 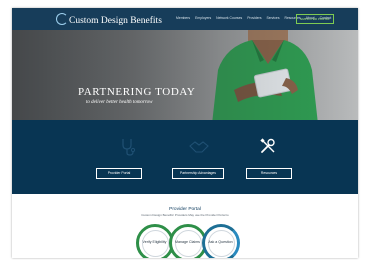 I want to click on nav-link-providers: Providers, so click(x=254, y=18).